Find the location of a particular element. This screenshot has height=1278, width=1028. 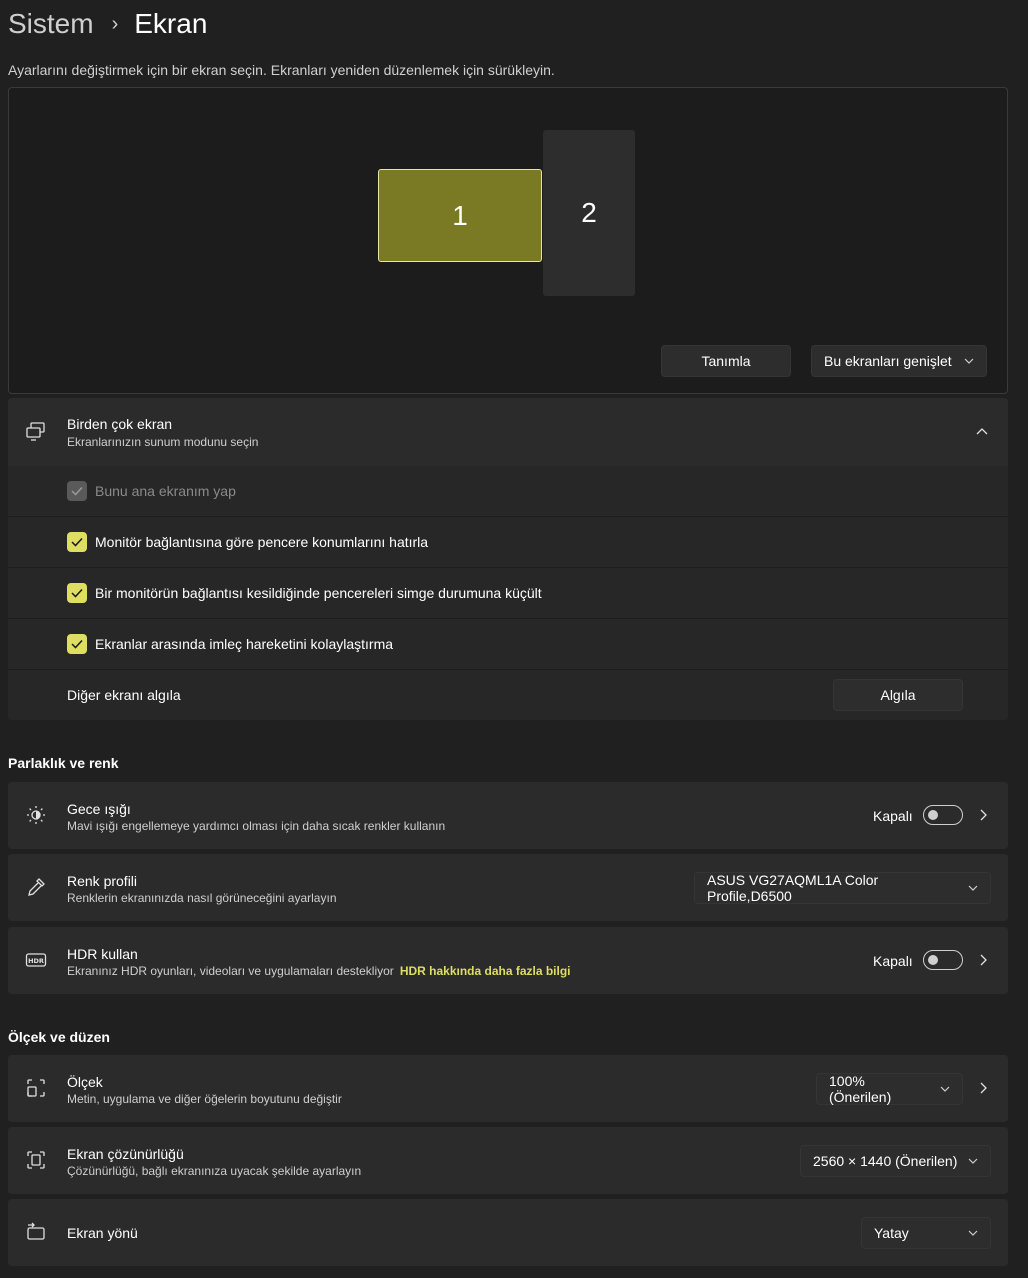

display-mode-dropdown: Bu ekranları genişlet is located at coordinates (899, 361).